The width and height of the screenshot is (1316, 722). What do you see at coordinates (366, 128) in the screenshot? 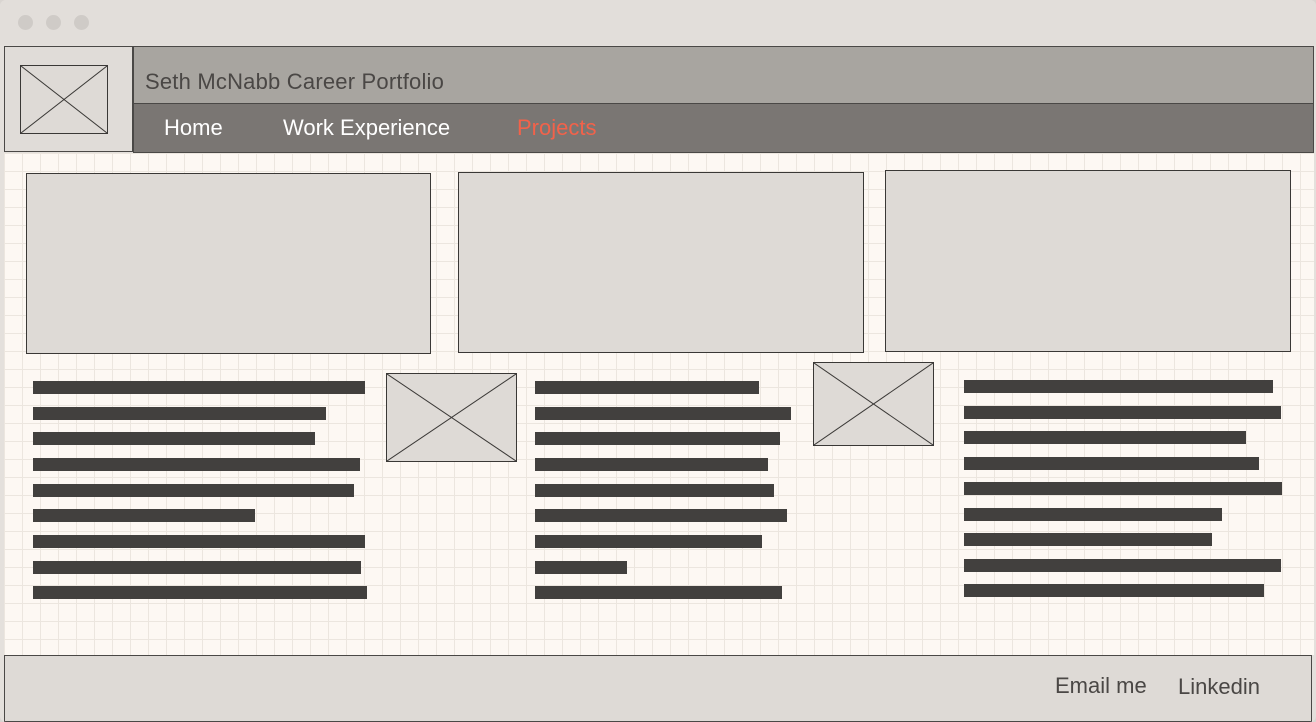
I see `nav-item-work-experience: Work Experience` at bounding box center [366, 128].